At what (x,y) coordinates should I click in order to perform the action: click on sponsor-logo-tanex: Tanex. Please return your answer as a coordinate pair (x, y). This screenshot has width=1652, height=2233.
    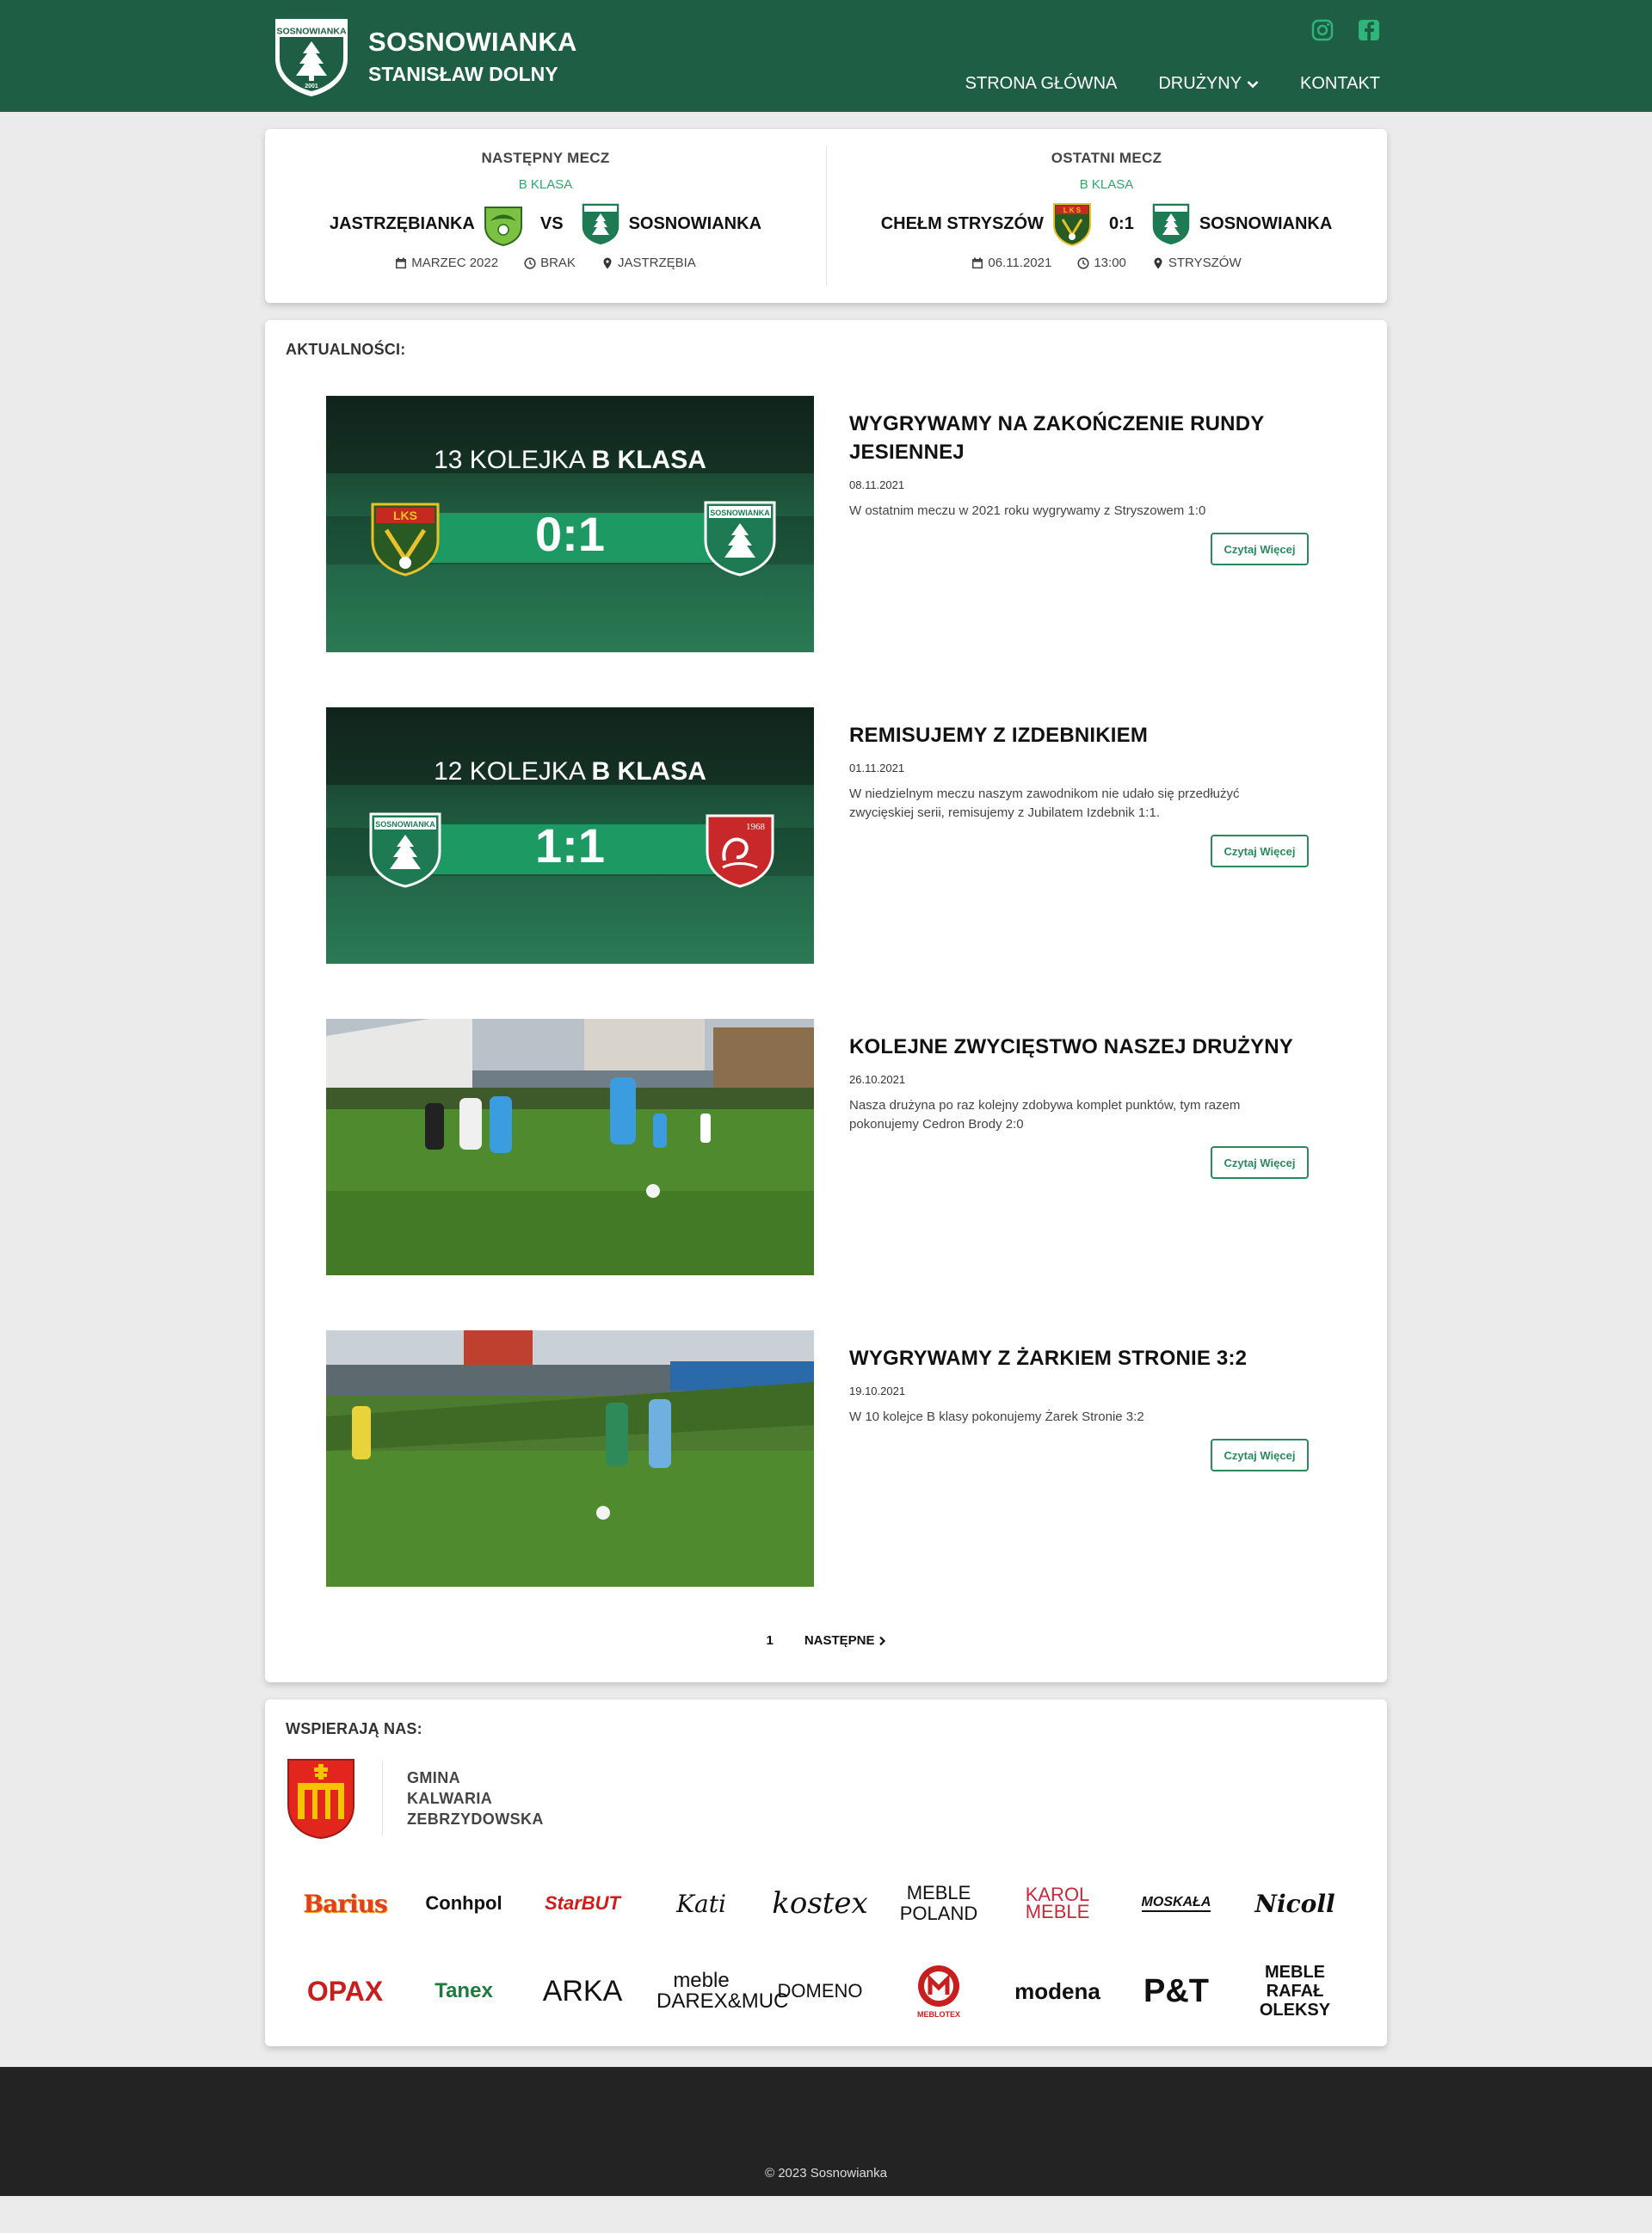
    Looking at the image, I should click on (464, 1991).